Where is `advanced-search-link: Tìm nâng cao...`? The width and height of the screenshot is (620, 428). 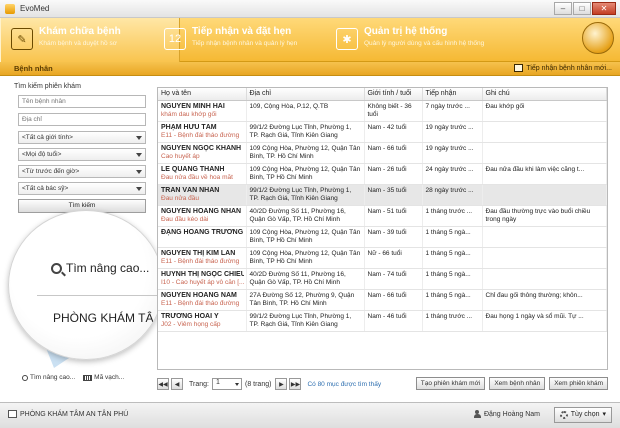
advanced-search-link: Tìm nâng cao... is located at coordinates (48, 377).